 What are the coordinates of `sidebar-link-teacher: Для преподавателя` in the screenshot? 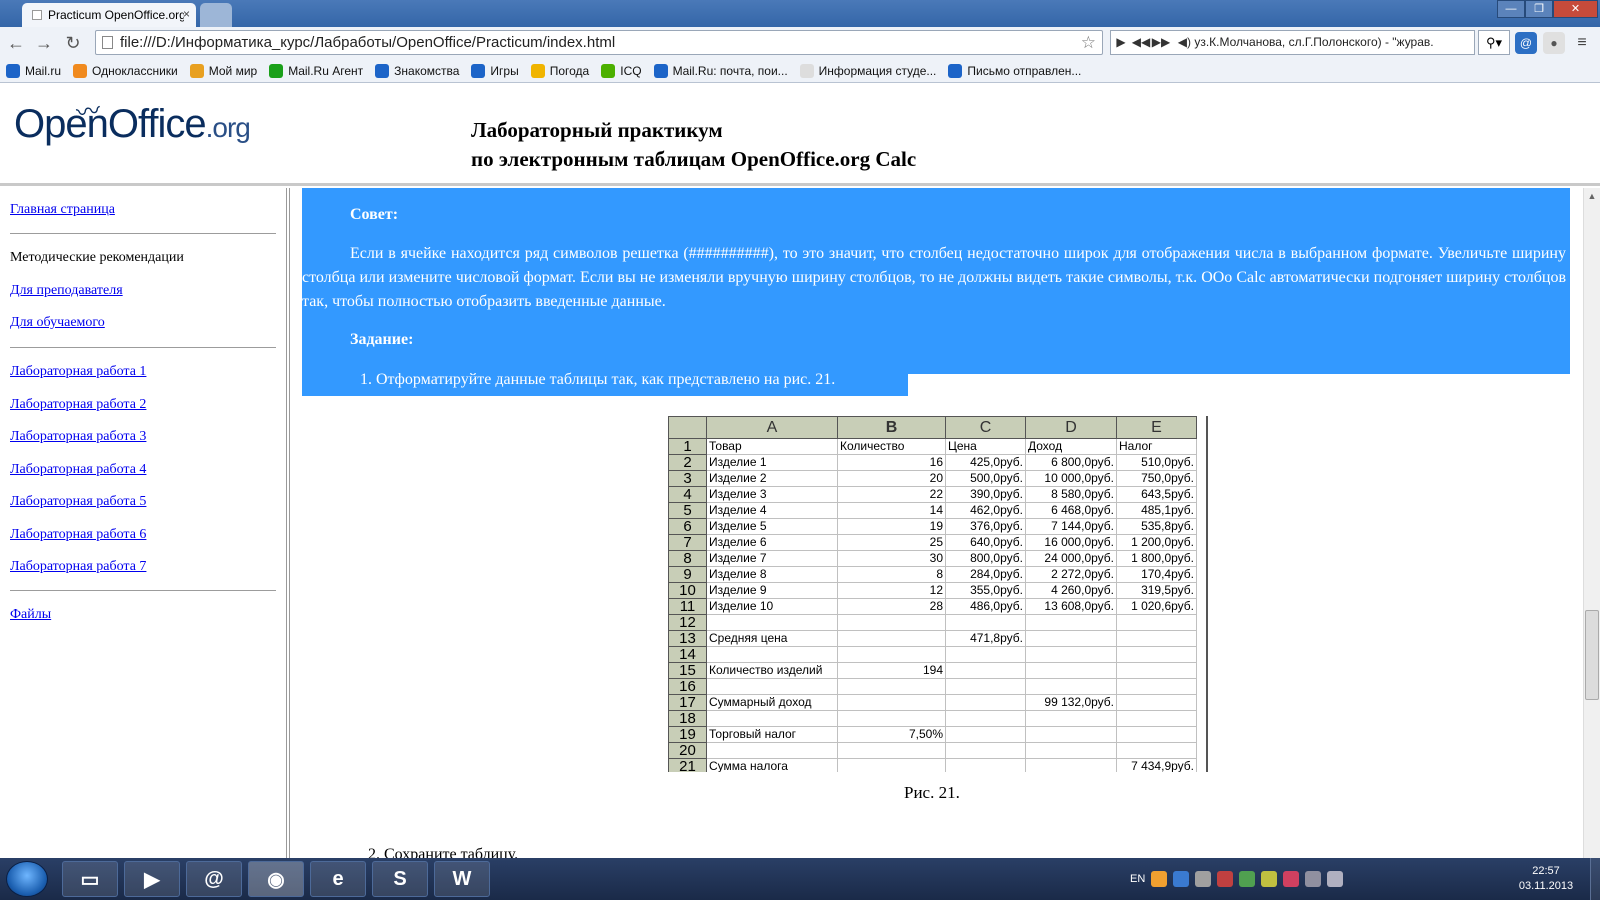 It's located at (66, 291).